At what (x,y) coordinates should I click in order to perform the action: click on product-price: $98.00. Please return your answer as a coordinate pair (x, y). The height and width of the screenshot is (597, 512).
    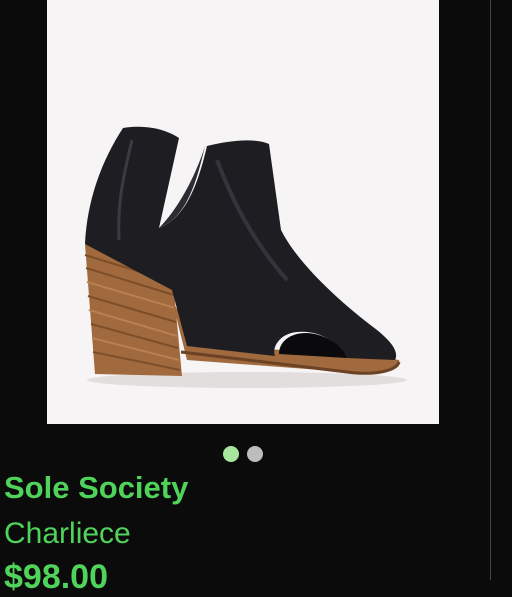
    Looking at the image, I should click on (56, 577).